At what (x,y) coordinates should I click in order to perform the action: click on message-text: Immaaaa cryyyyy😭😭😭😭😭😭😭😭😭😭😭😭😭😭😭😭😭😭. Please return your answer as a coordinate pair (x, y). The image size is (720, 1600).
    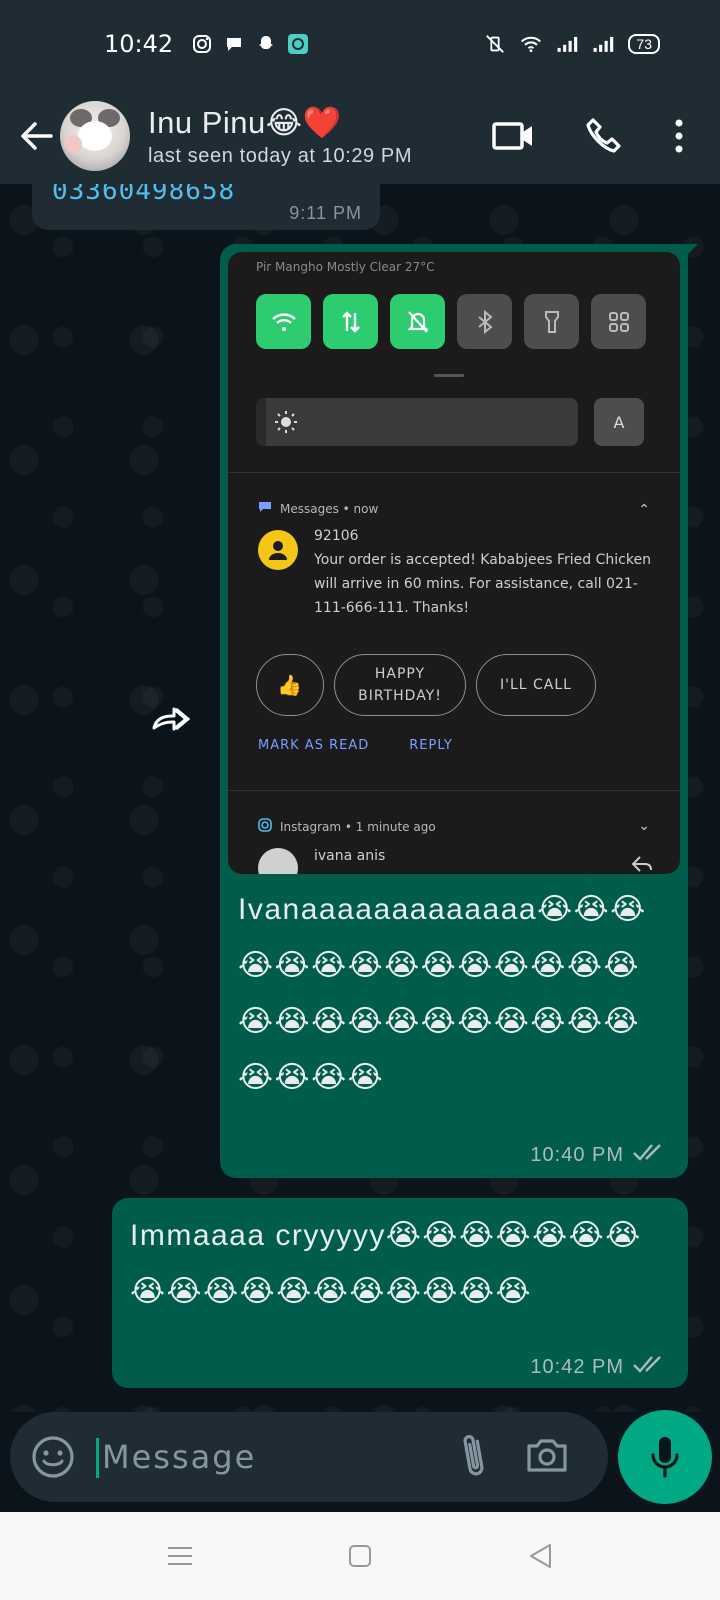
    Looking at the image, I should click on (404, 1264).